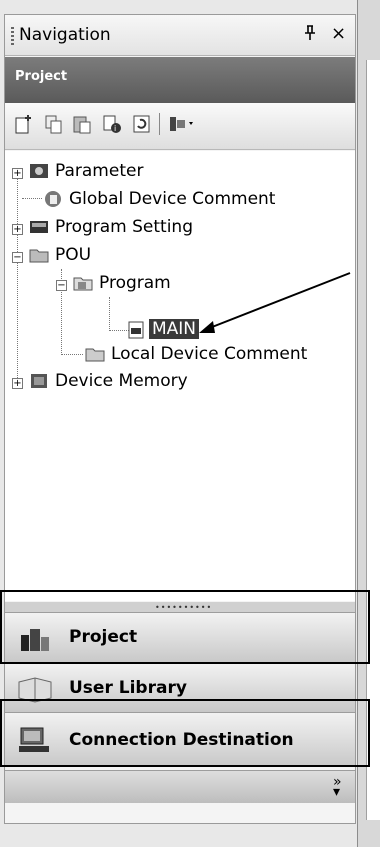 Image resolution: width=380 pixels, height=847 pixels. I want to click on device-memory-icon, so click(39, 381).